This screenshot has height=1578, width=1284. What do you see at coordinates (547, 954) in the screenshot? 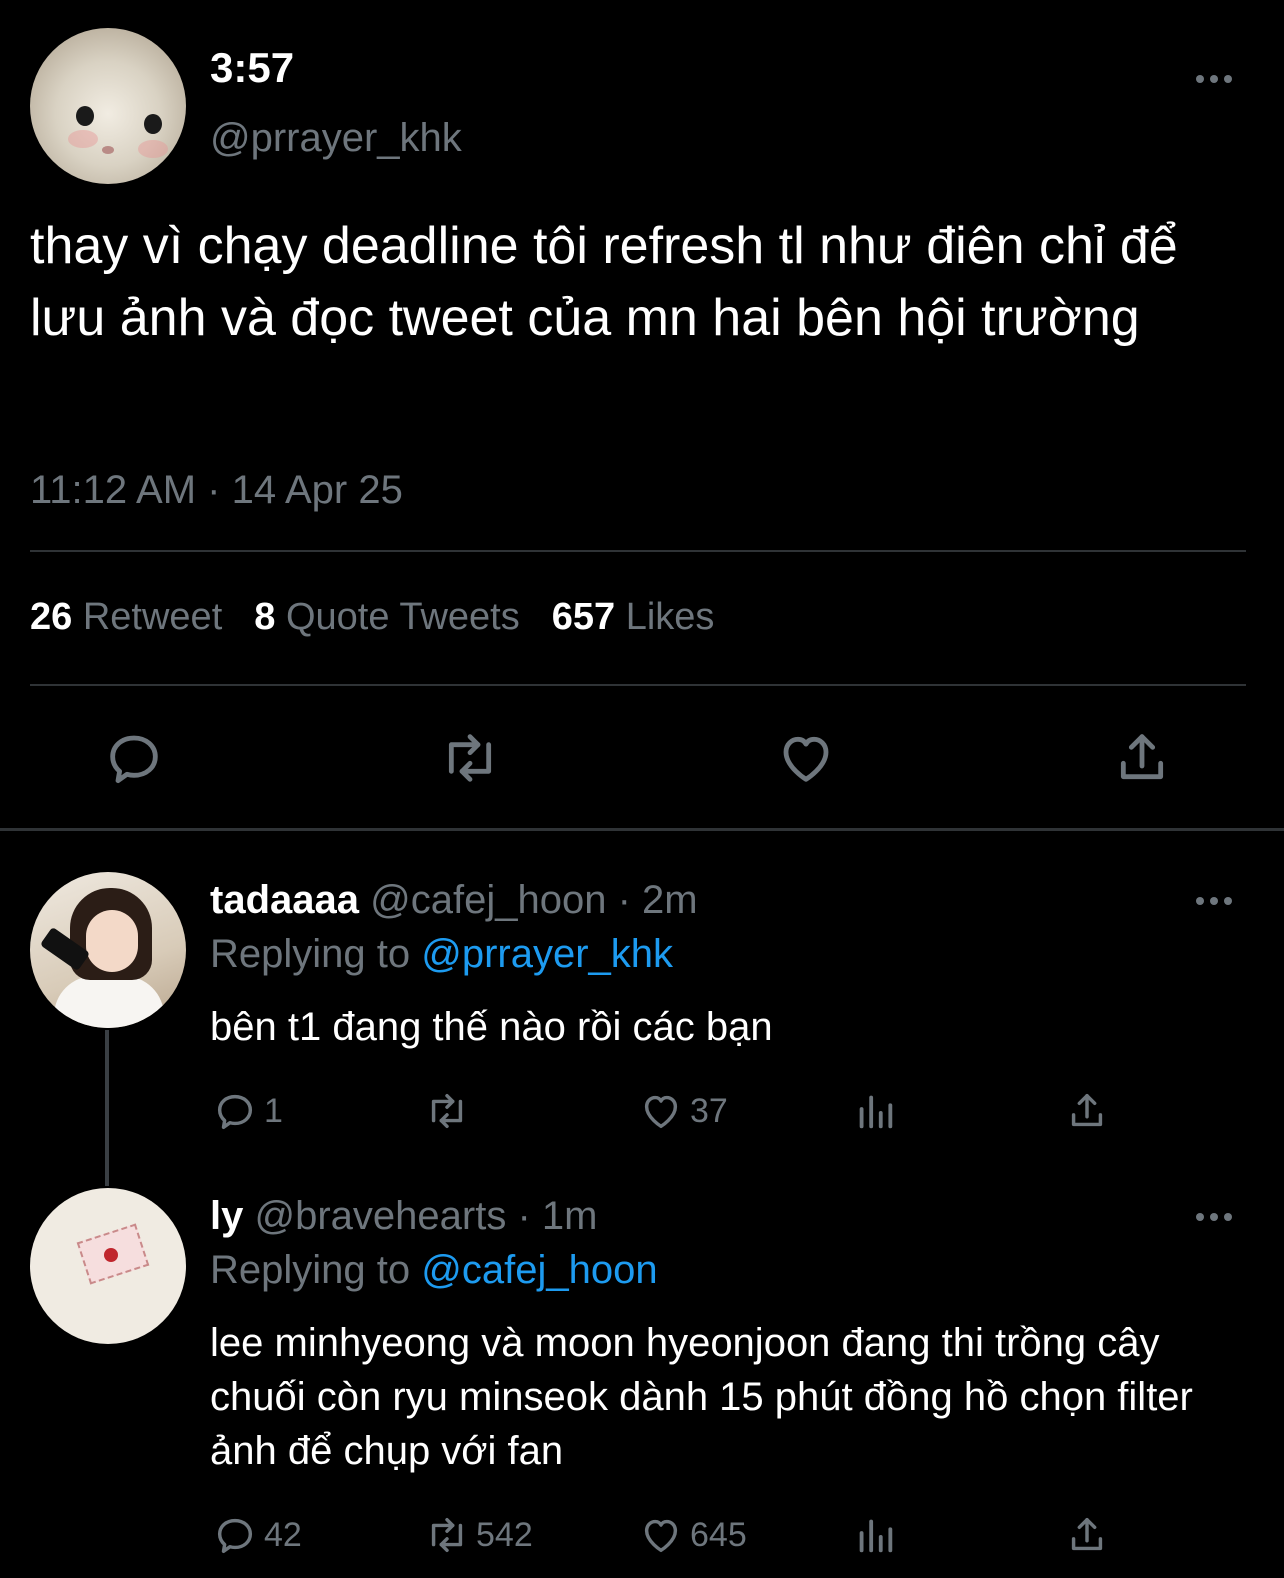
I see `replying-to-link: @prrayer_khk` at bounding box center [547, 954].